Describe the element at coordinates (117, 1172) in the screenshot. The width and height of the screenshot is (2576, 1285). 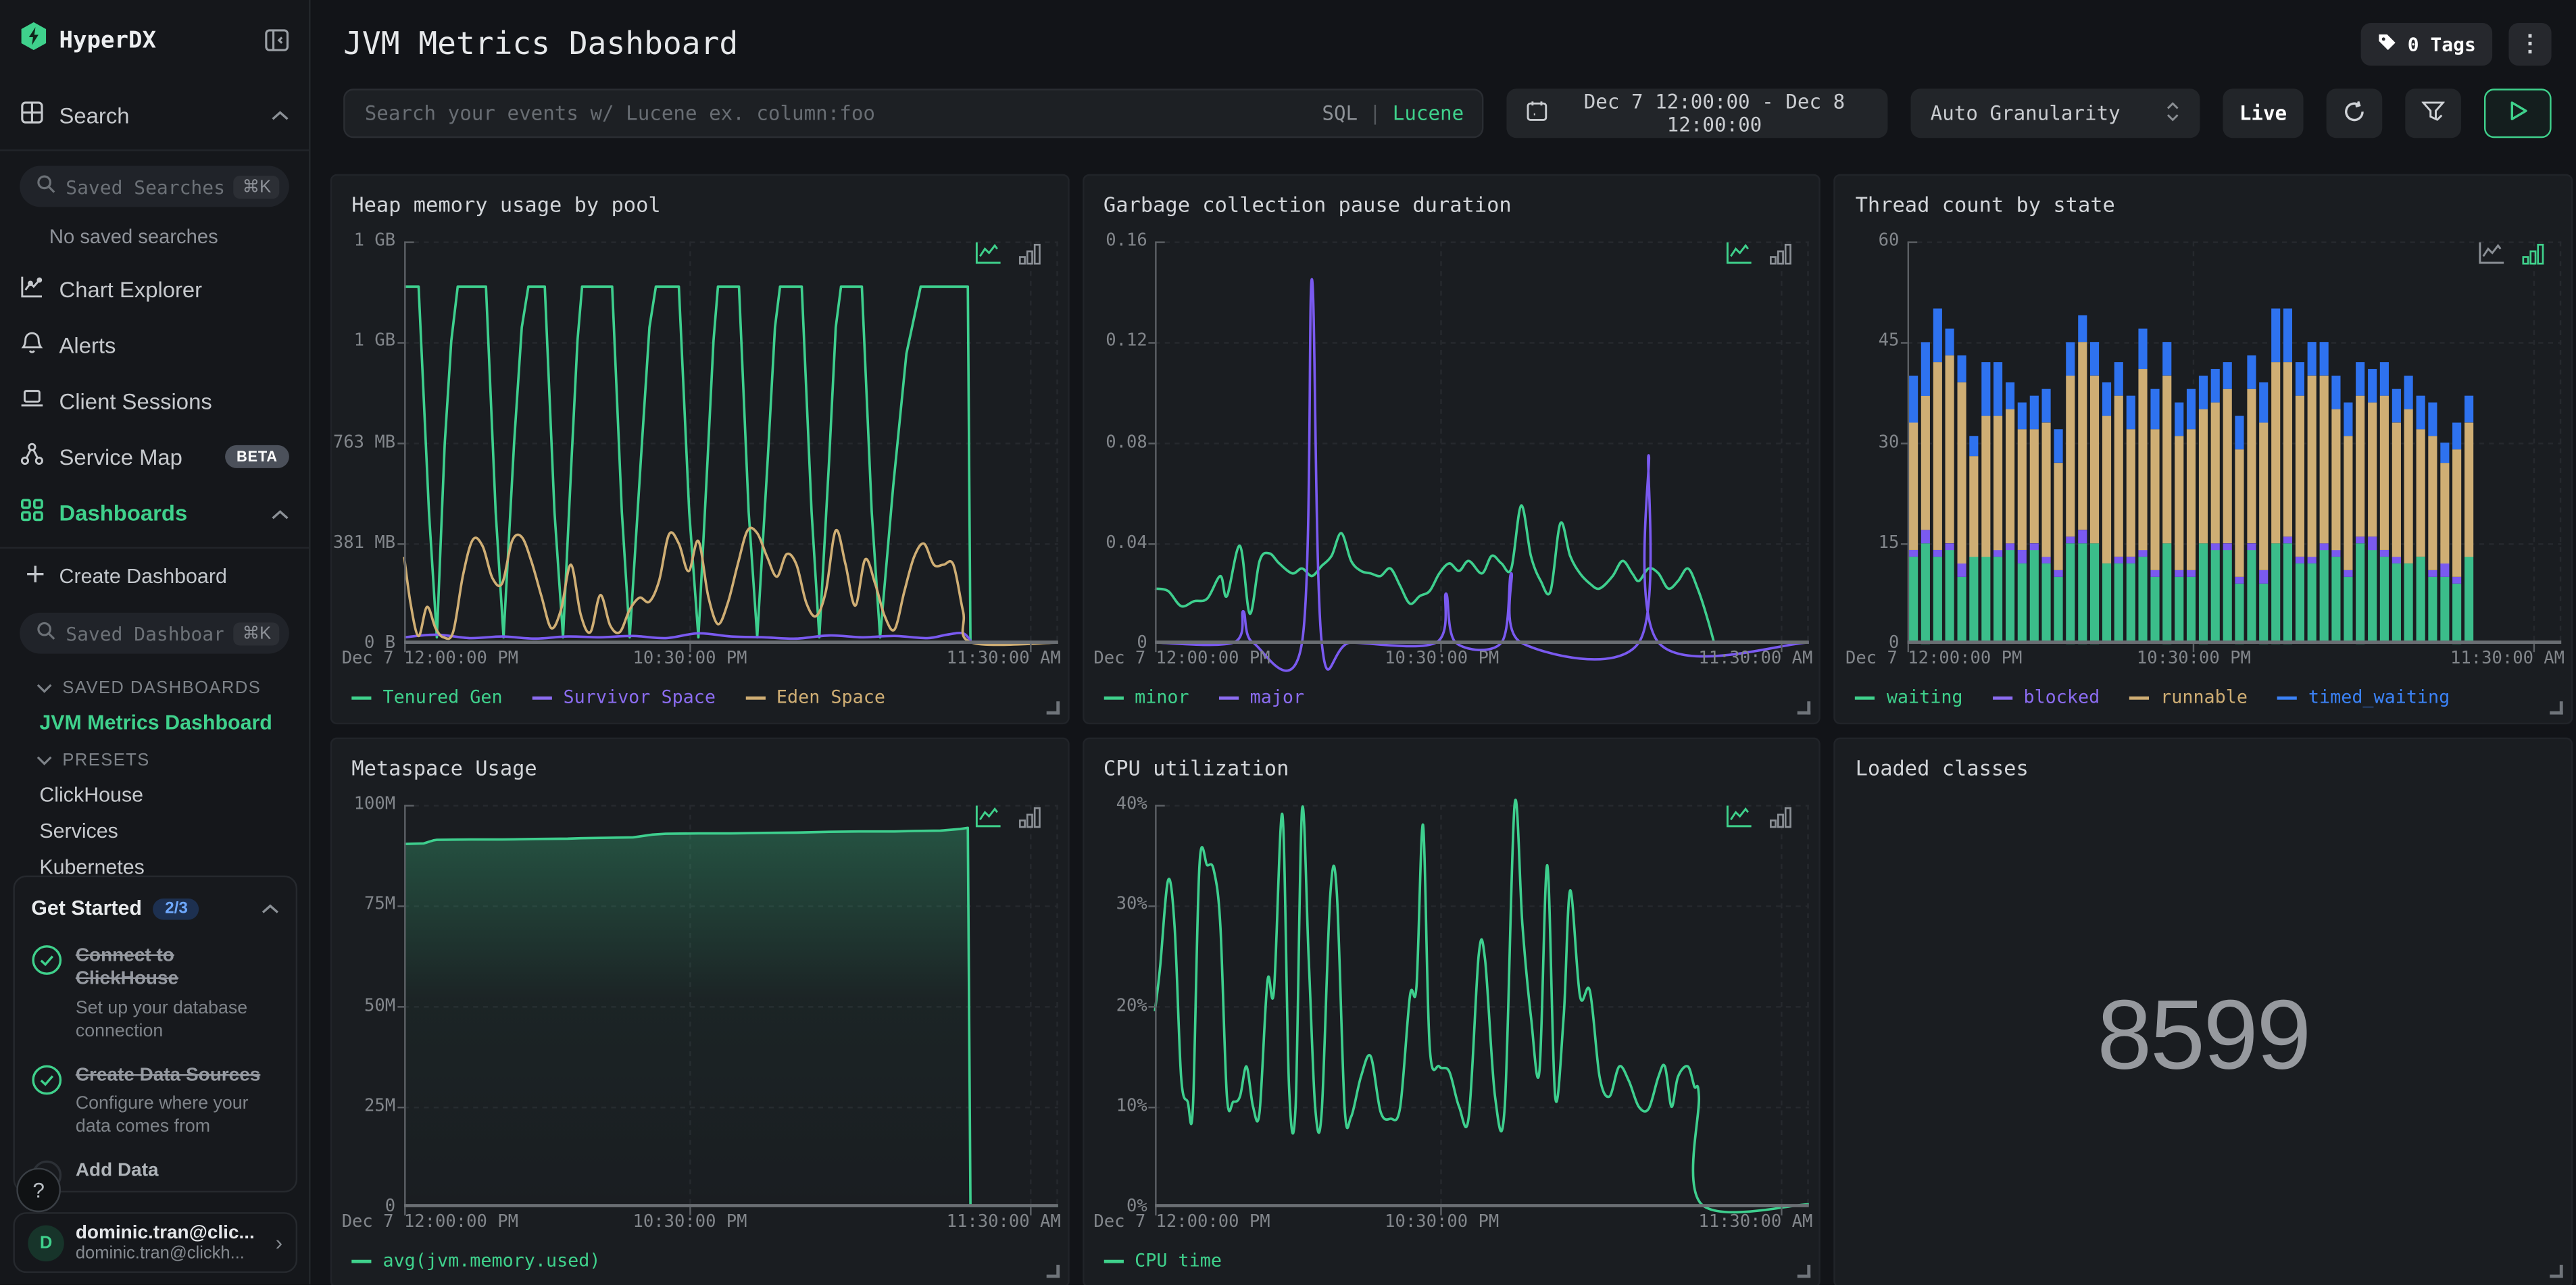
I see `step-title: Add Data` at that location.